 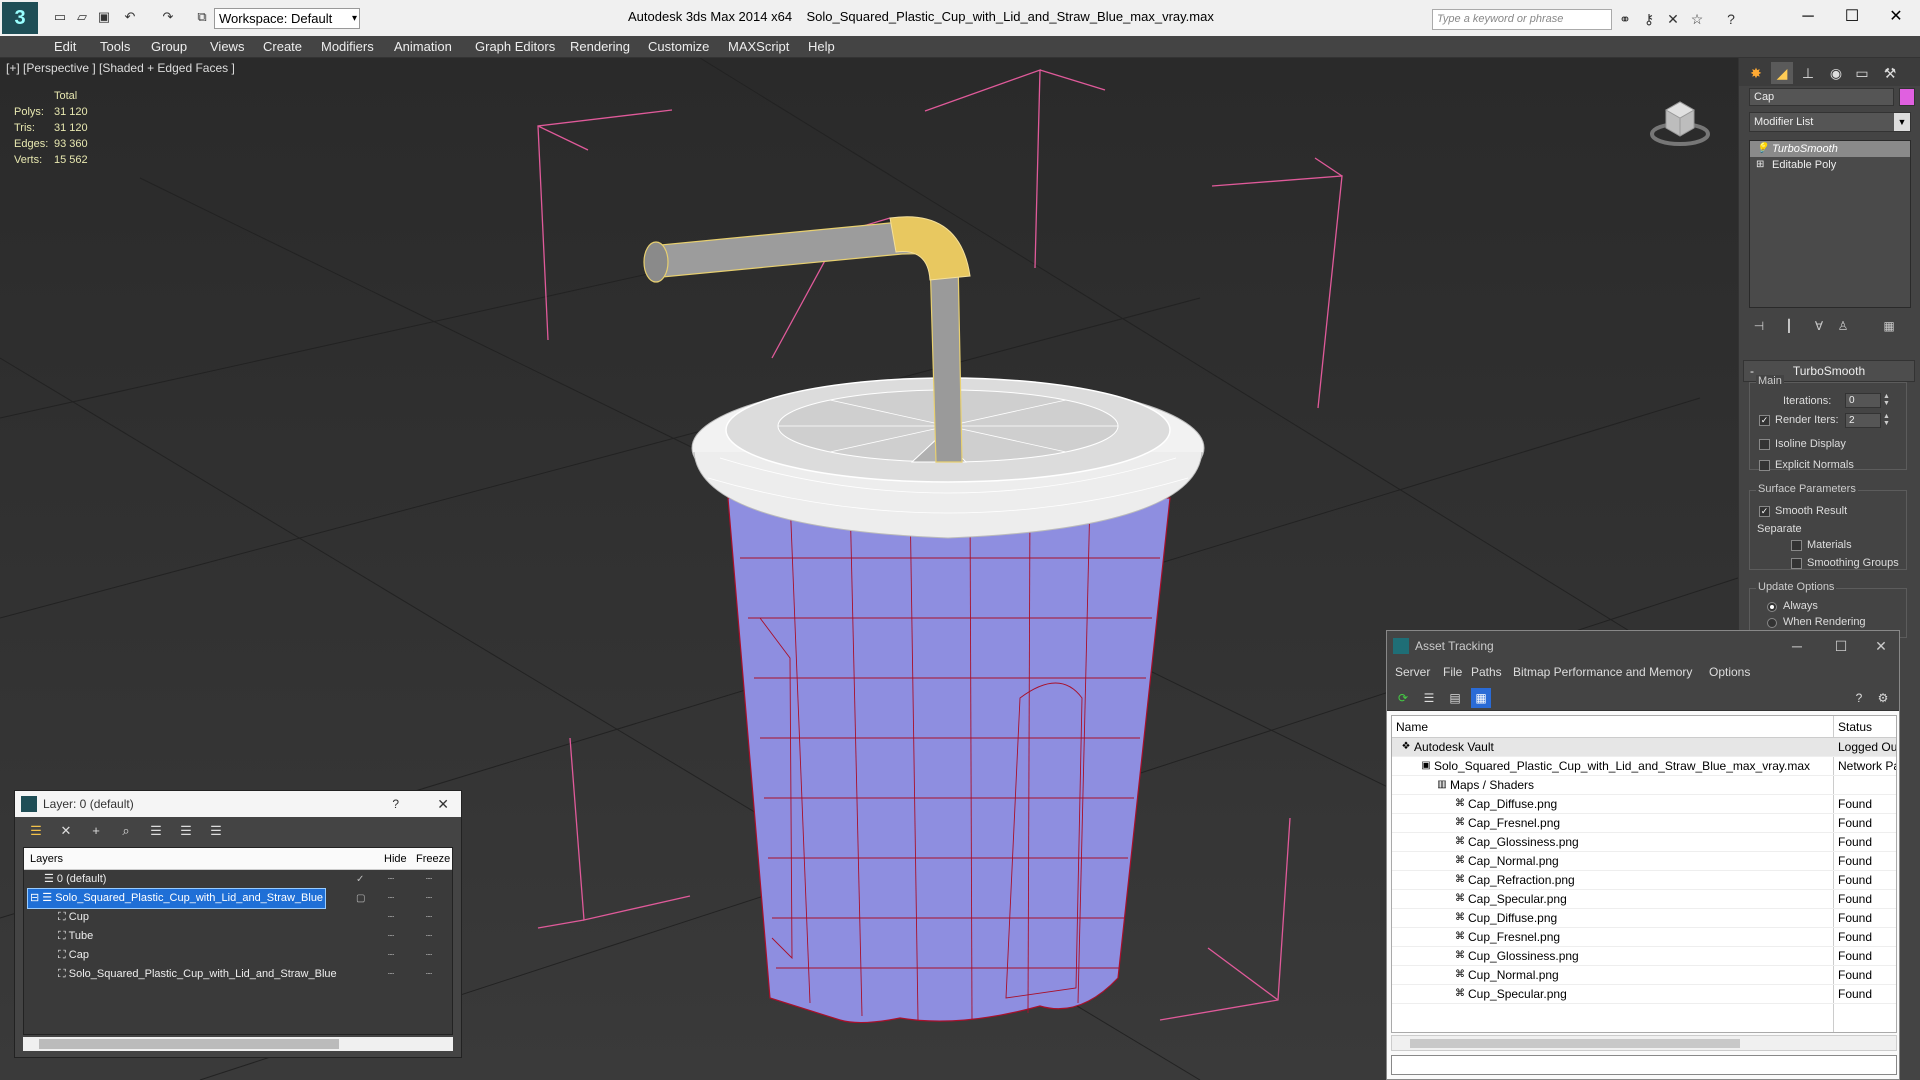 What do you see at coordinates (1863, 420) in the screenshot?
I see `render-iters-spinner: 2` at bounding box center [1863, 420].